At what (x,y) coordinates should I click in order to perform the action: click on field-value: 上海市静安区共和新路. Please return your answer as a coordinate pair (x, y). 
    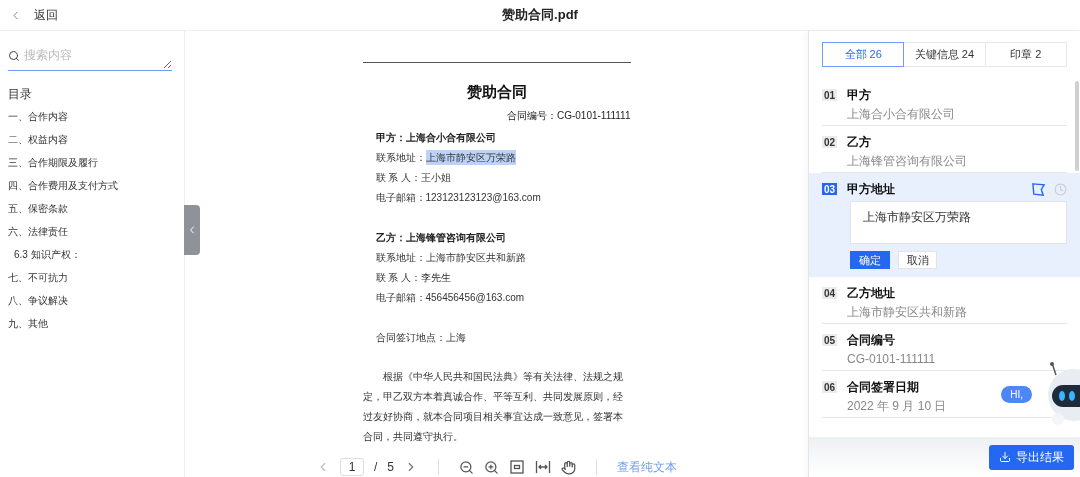
    Looking at the image, I should click on (475, 257).